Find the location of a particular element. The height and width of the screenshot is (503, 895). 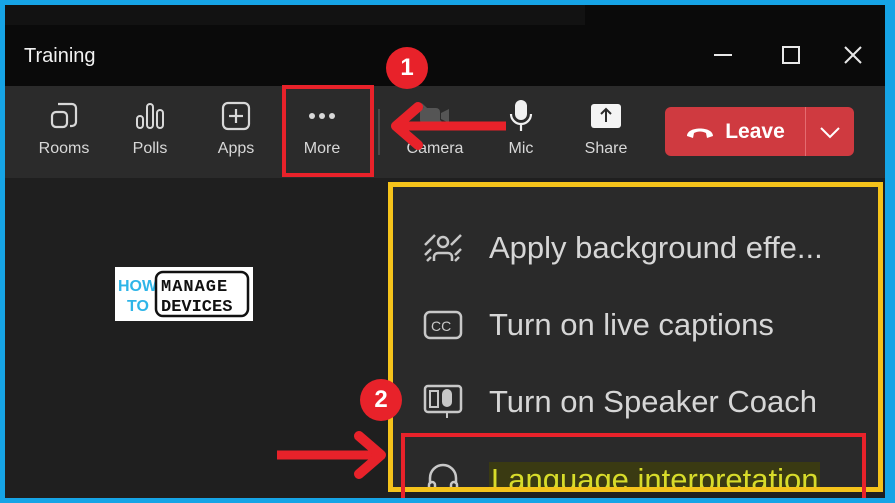

close-icon is located at coordinates (853, 55).